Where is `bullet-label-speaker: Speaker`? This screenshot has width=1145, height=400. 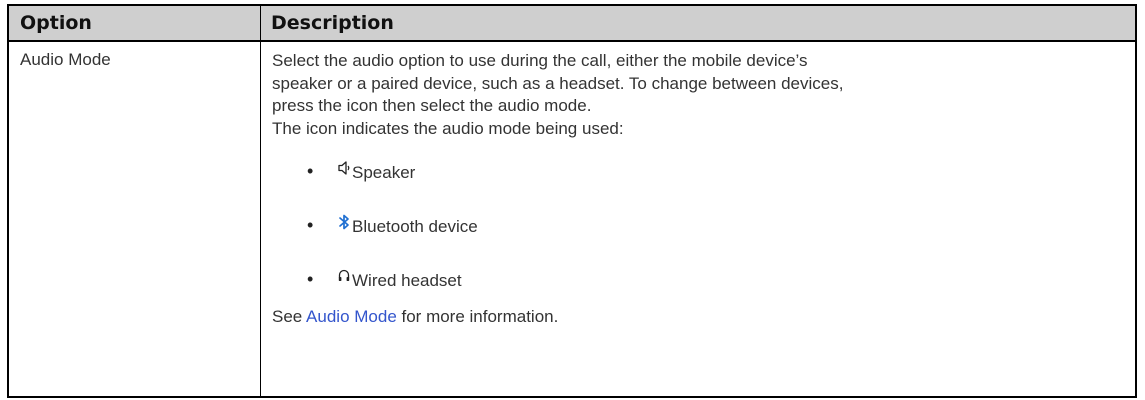
bullet-label-speaker: Speaker is located at coordinates (384, 172).